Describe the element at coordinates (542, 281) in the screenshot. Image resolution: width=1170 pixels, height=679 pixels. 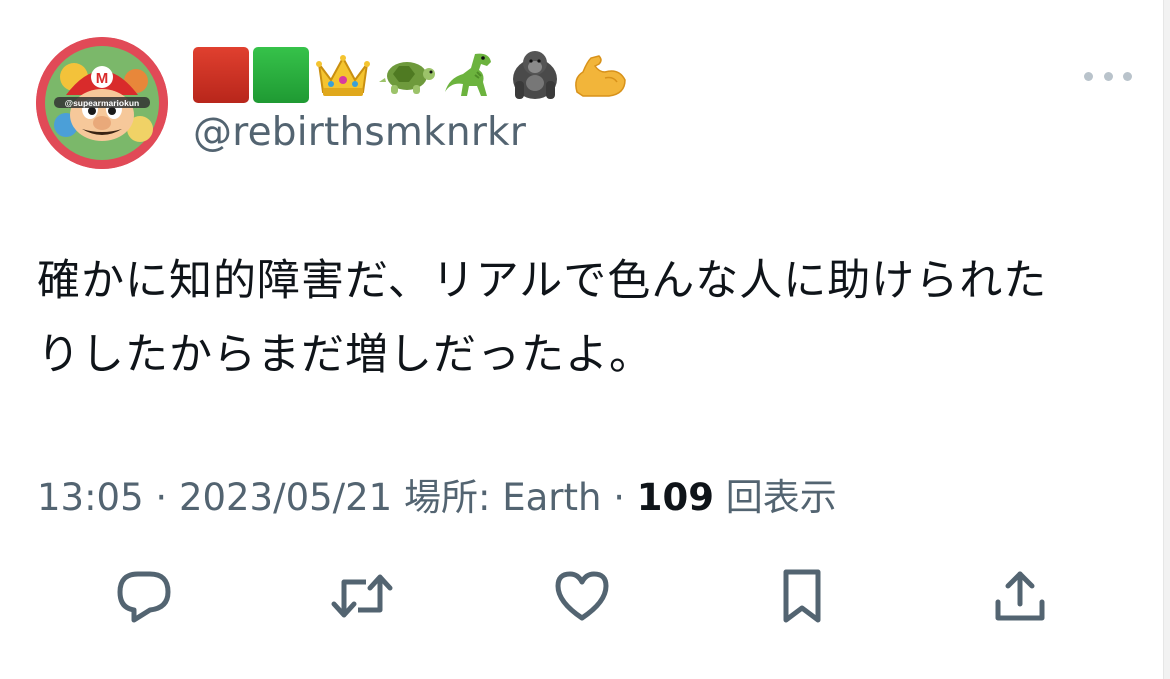
I see `tweet-text-line: 確かに知的障害だ、リアルで色んな人に助けられた` at that location.